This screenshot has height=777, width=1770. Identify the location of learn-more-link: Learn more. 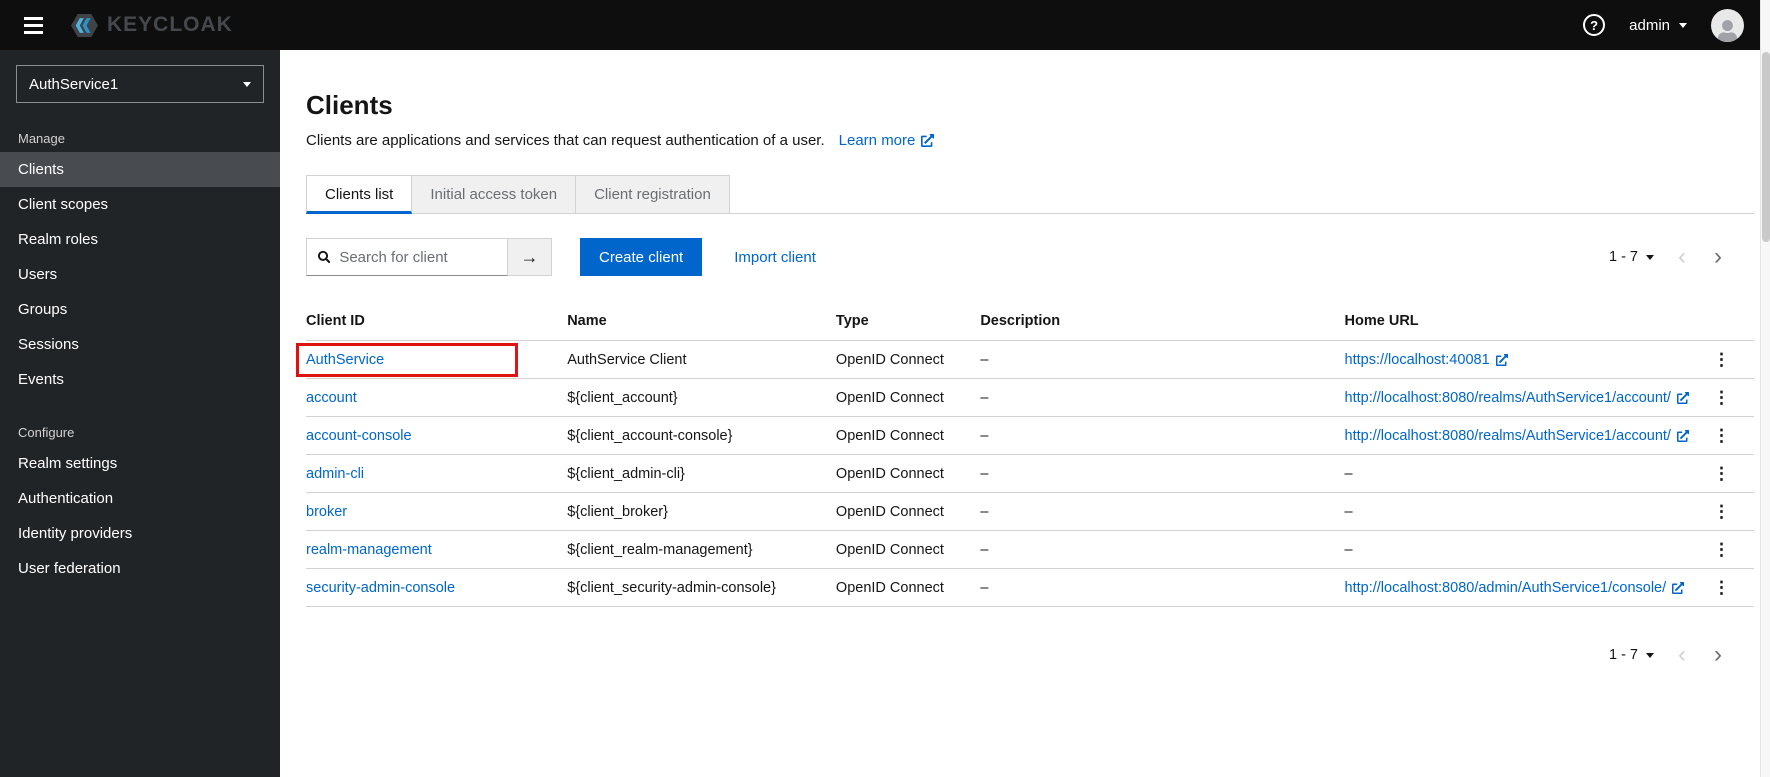
(887, 140).